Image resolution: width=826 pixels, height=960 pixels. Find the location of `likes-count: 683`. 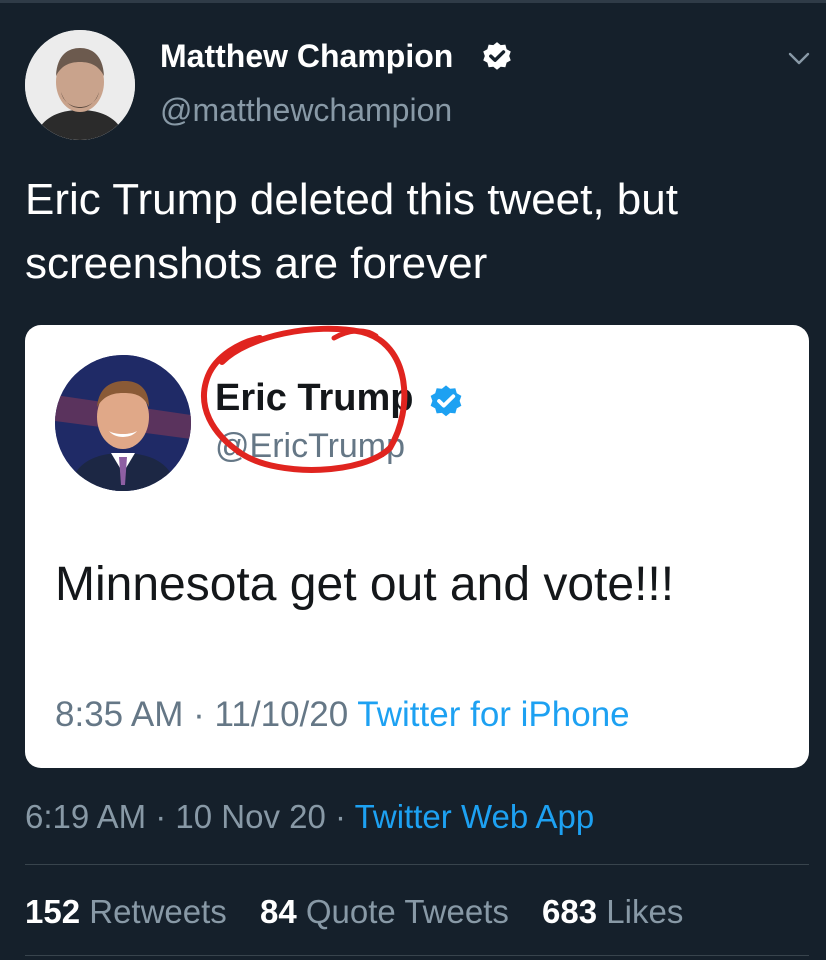

likes-count: 683 is located at coordinates (570, 911).